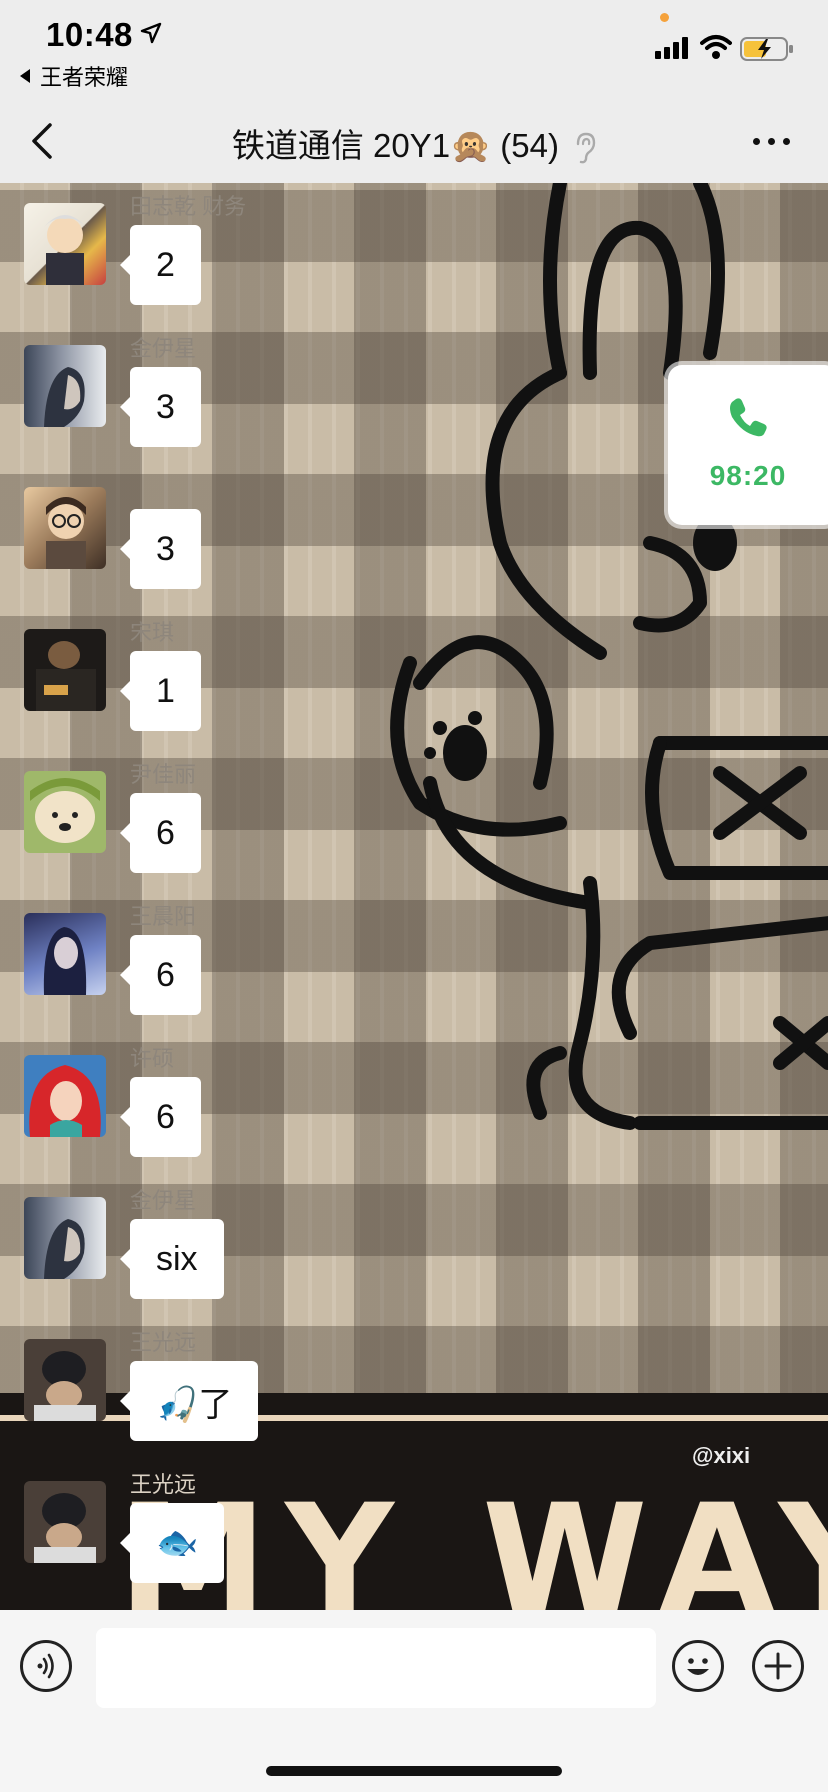 This screenshot has width=828, height=1792. What do you see at coordinates (414, 1105) in the screenshot?
I see `message-row: 许硕 6` at bounding box center [414, 1105].